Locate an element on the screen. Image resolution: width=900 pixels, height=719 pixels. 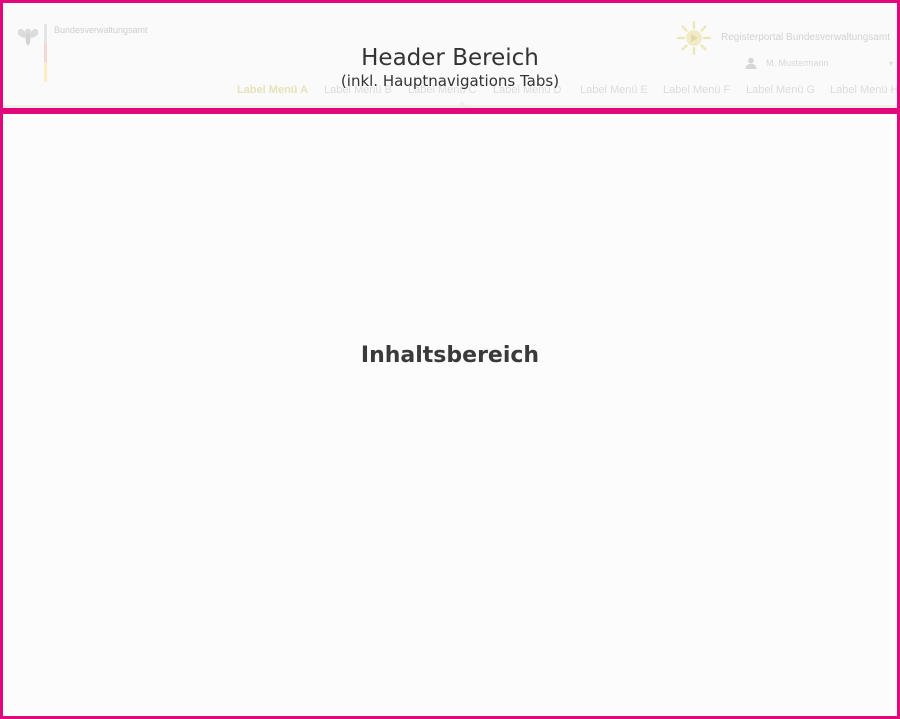
content-region-label: Inhaltsbereich is located at coordinates (450, 355).